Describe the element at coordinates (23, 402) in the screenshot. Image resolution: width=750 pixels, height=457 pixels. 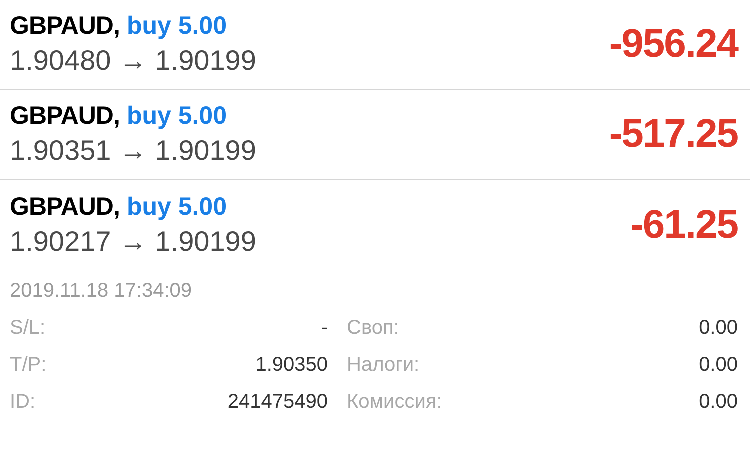
I see `detail-label: ID:` at that location.